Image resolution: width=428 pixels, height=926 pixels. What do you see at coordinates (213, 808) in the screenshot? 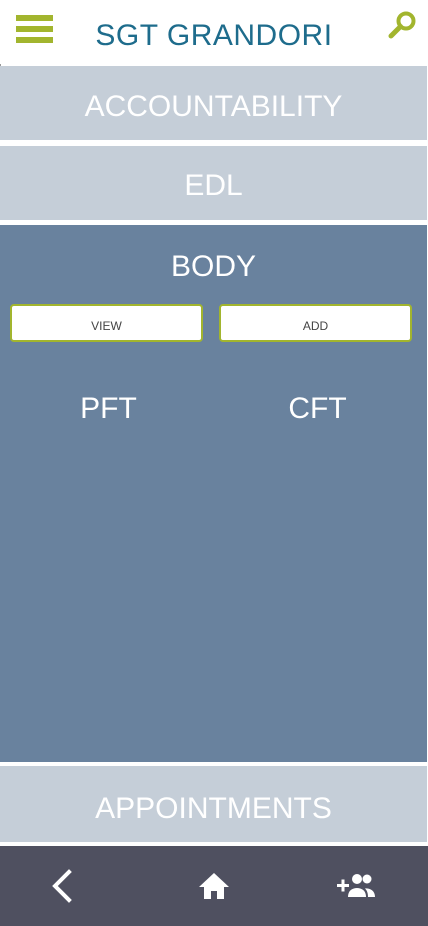
I see `section-appointments-label: APPOINTMENTS` at bounding box center [213, 808].